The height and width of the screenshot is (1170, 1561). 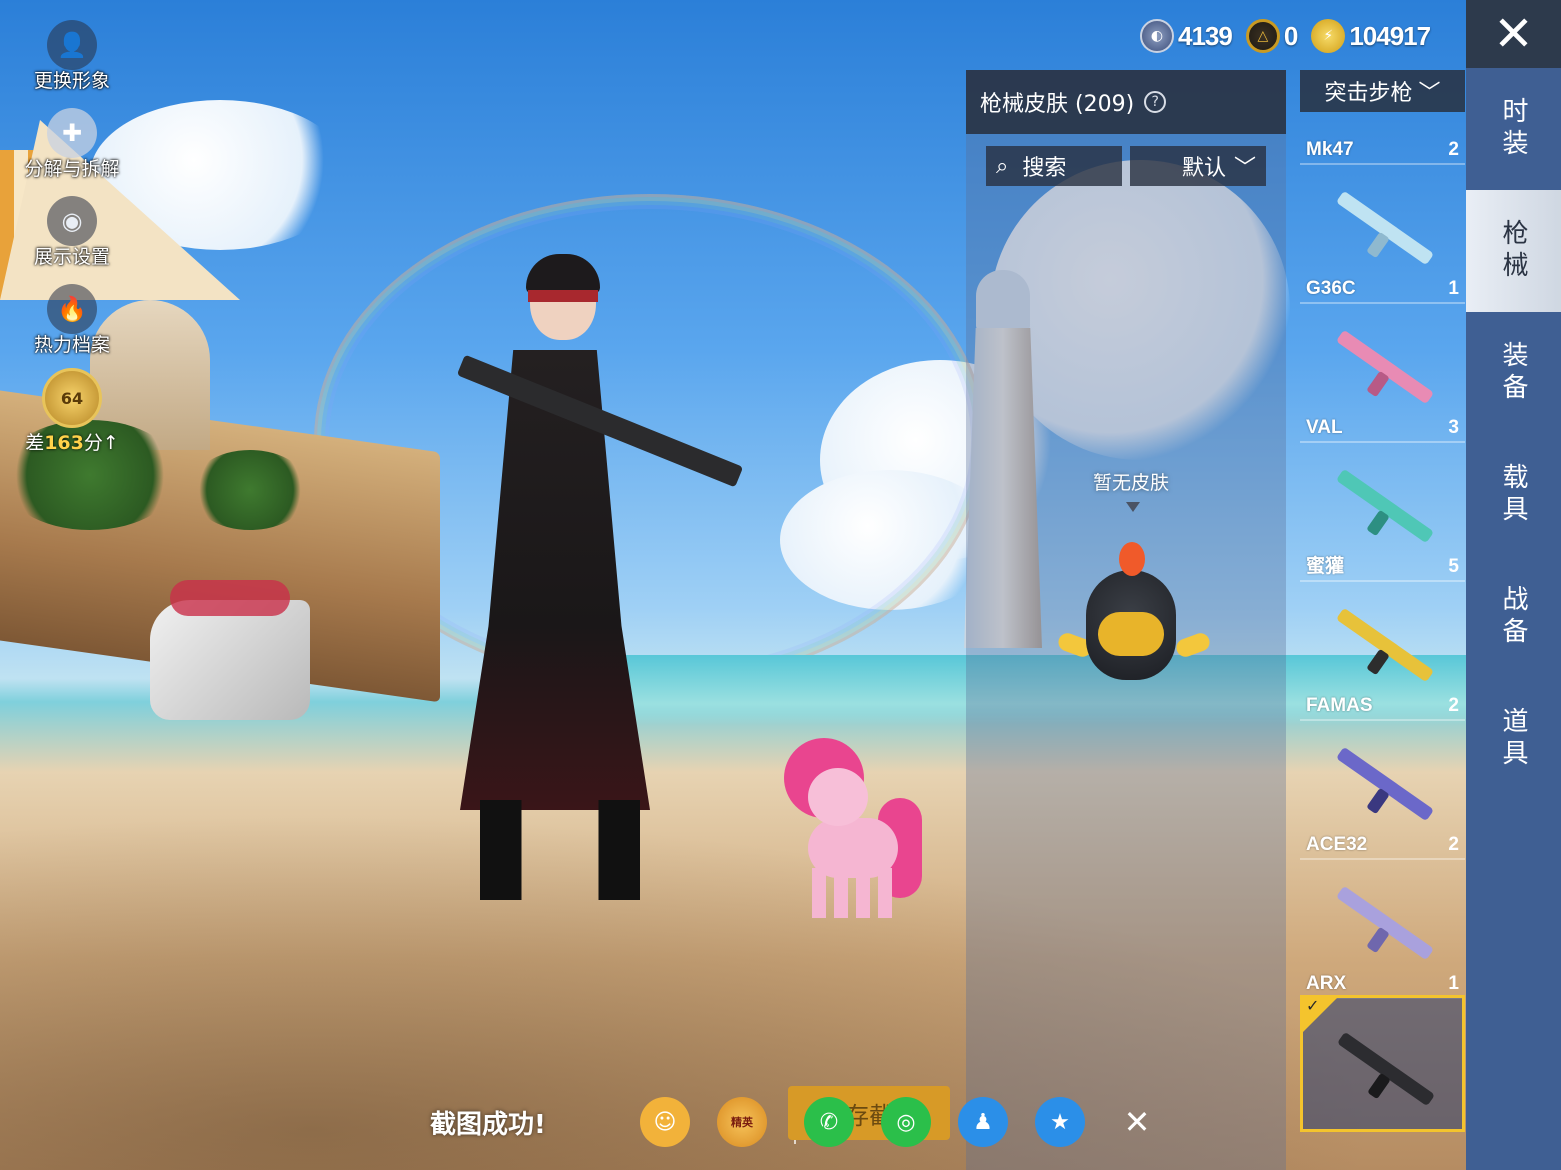 What do you see at coordinates (906, 1122) in the screenshot?
I see `moments-icon: ◎` at bounding box center [906, 1122].